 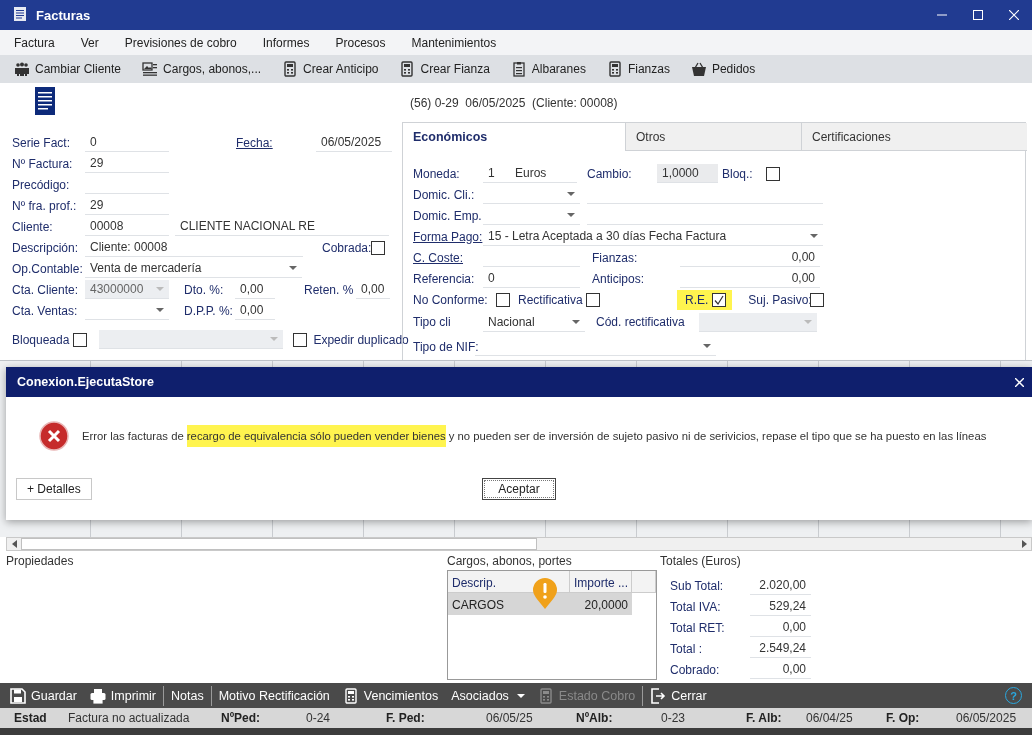 I want to click on left-arrow-icon, so click(x=14, y=544).